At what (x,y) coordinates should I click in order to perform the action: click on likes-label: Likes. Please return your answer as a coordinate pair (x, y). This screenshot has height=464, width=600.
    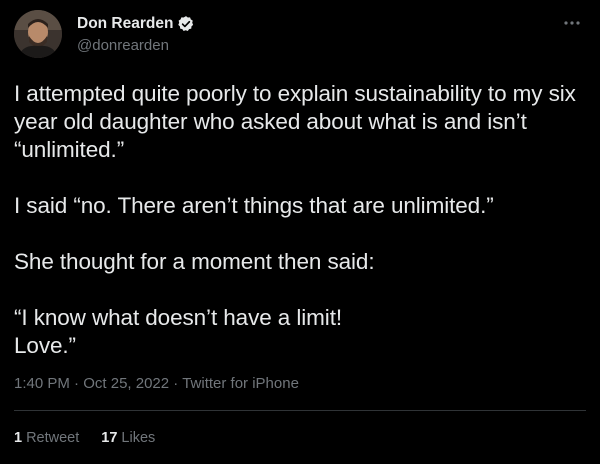
    Looking at the image, I should click on (138, 438).